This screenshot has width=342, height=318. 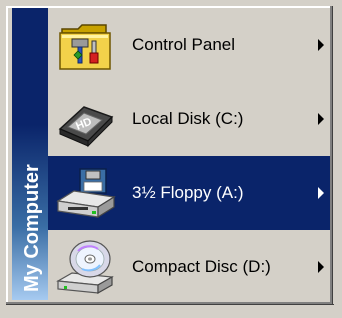 What do you see at coordinates (86, 119) in the screenshot?
I see `hard-disk-icon: HD` at bounding box center [86, 119].